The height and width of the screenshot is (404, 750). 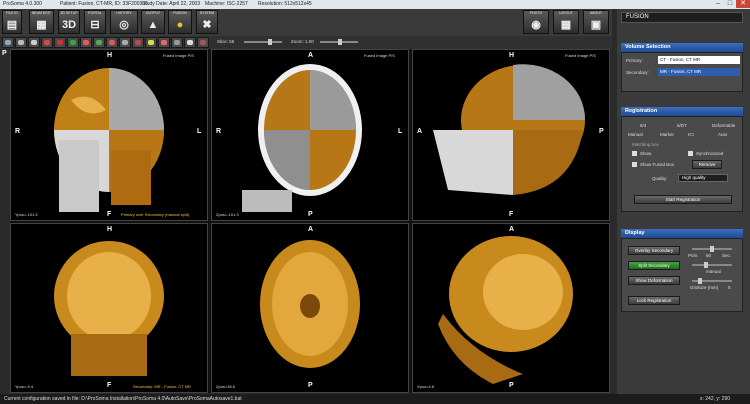 What do you see at coordinates (707, 164) in the screenshot?
I see `remove-button: Remove` at bounding box center [707, 164].